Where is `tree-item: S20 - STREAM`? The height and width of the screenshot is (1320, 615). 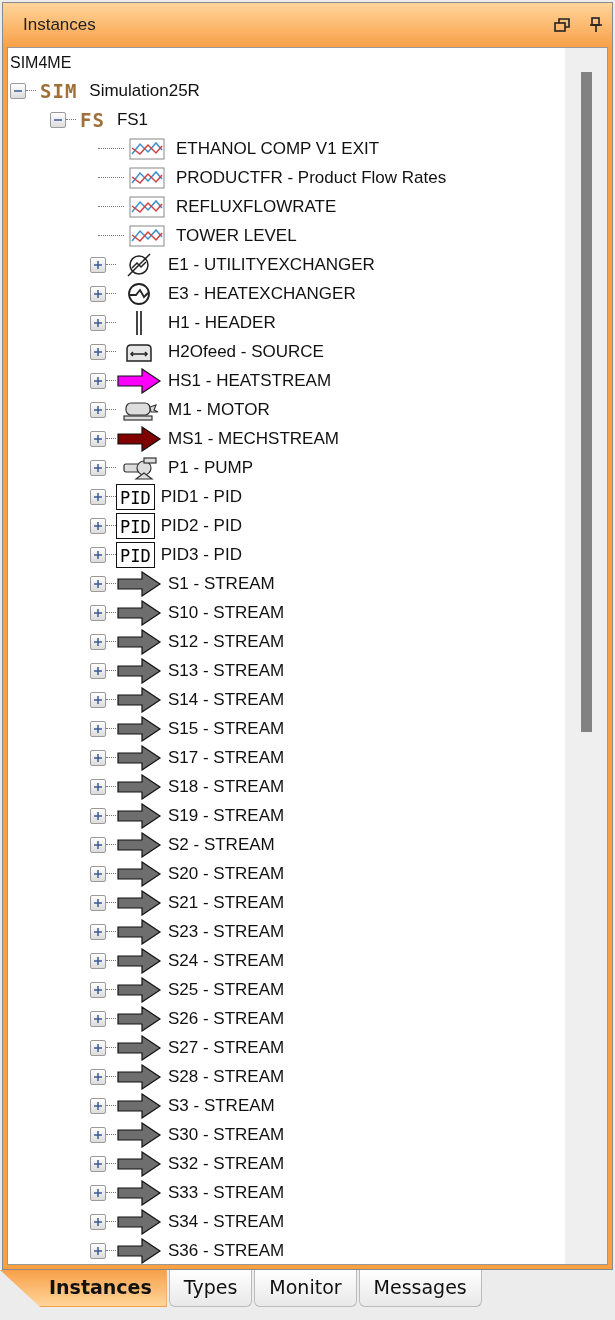 tree-item: S20 - STREAM is located at coordinates (226, 873).